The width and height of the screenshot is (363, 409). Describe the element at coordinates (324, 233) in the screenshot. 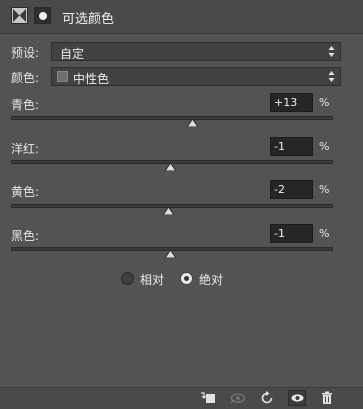

I see `black-unit: %` at that location.